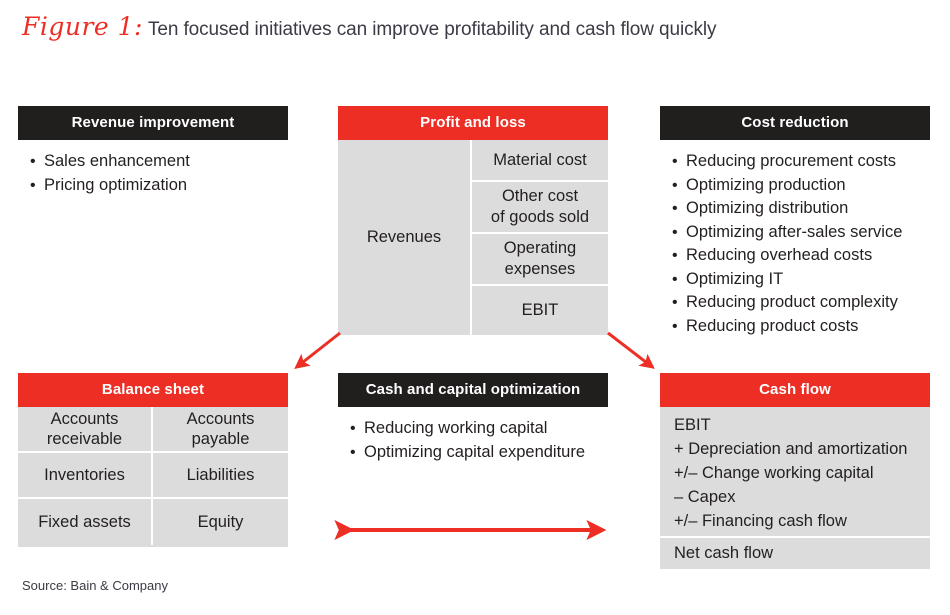 Image resolution: width=950 pixels, height=615 pixels. I want to click on pl-cell-ebit: EBIT, so click(540, 310).